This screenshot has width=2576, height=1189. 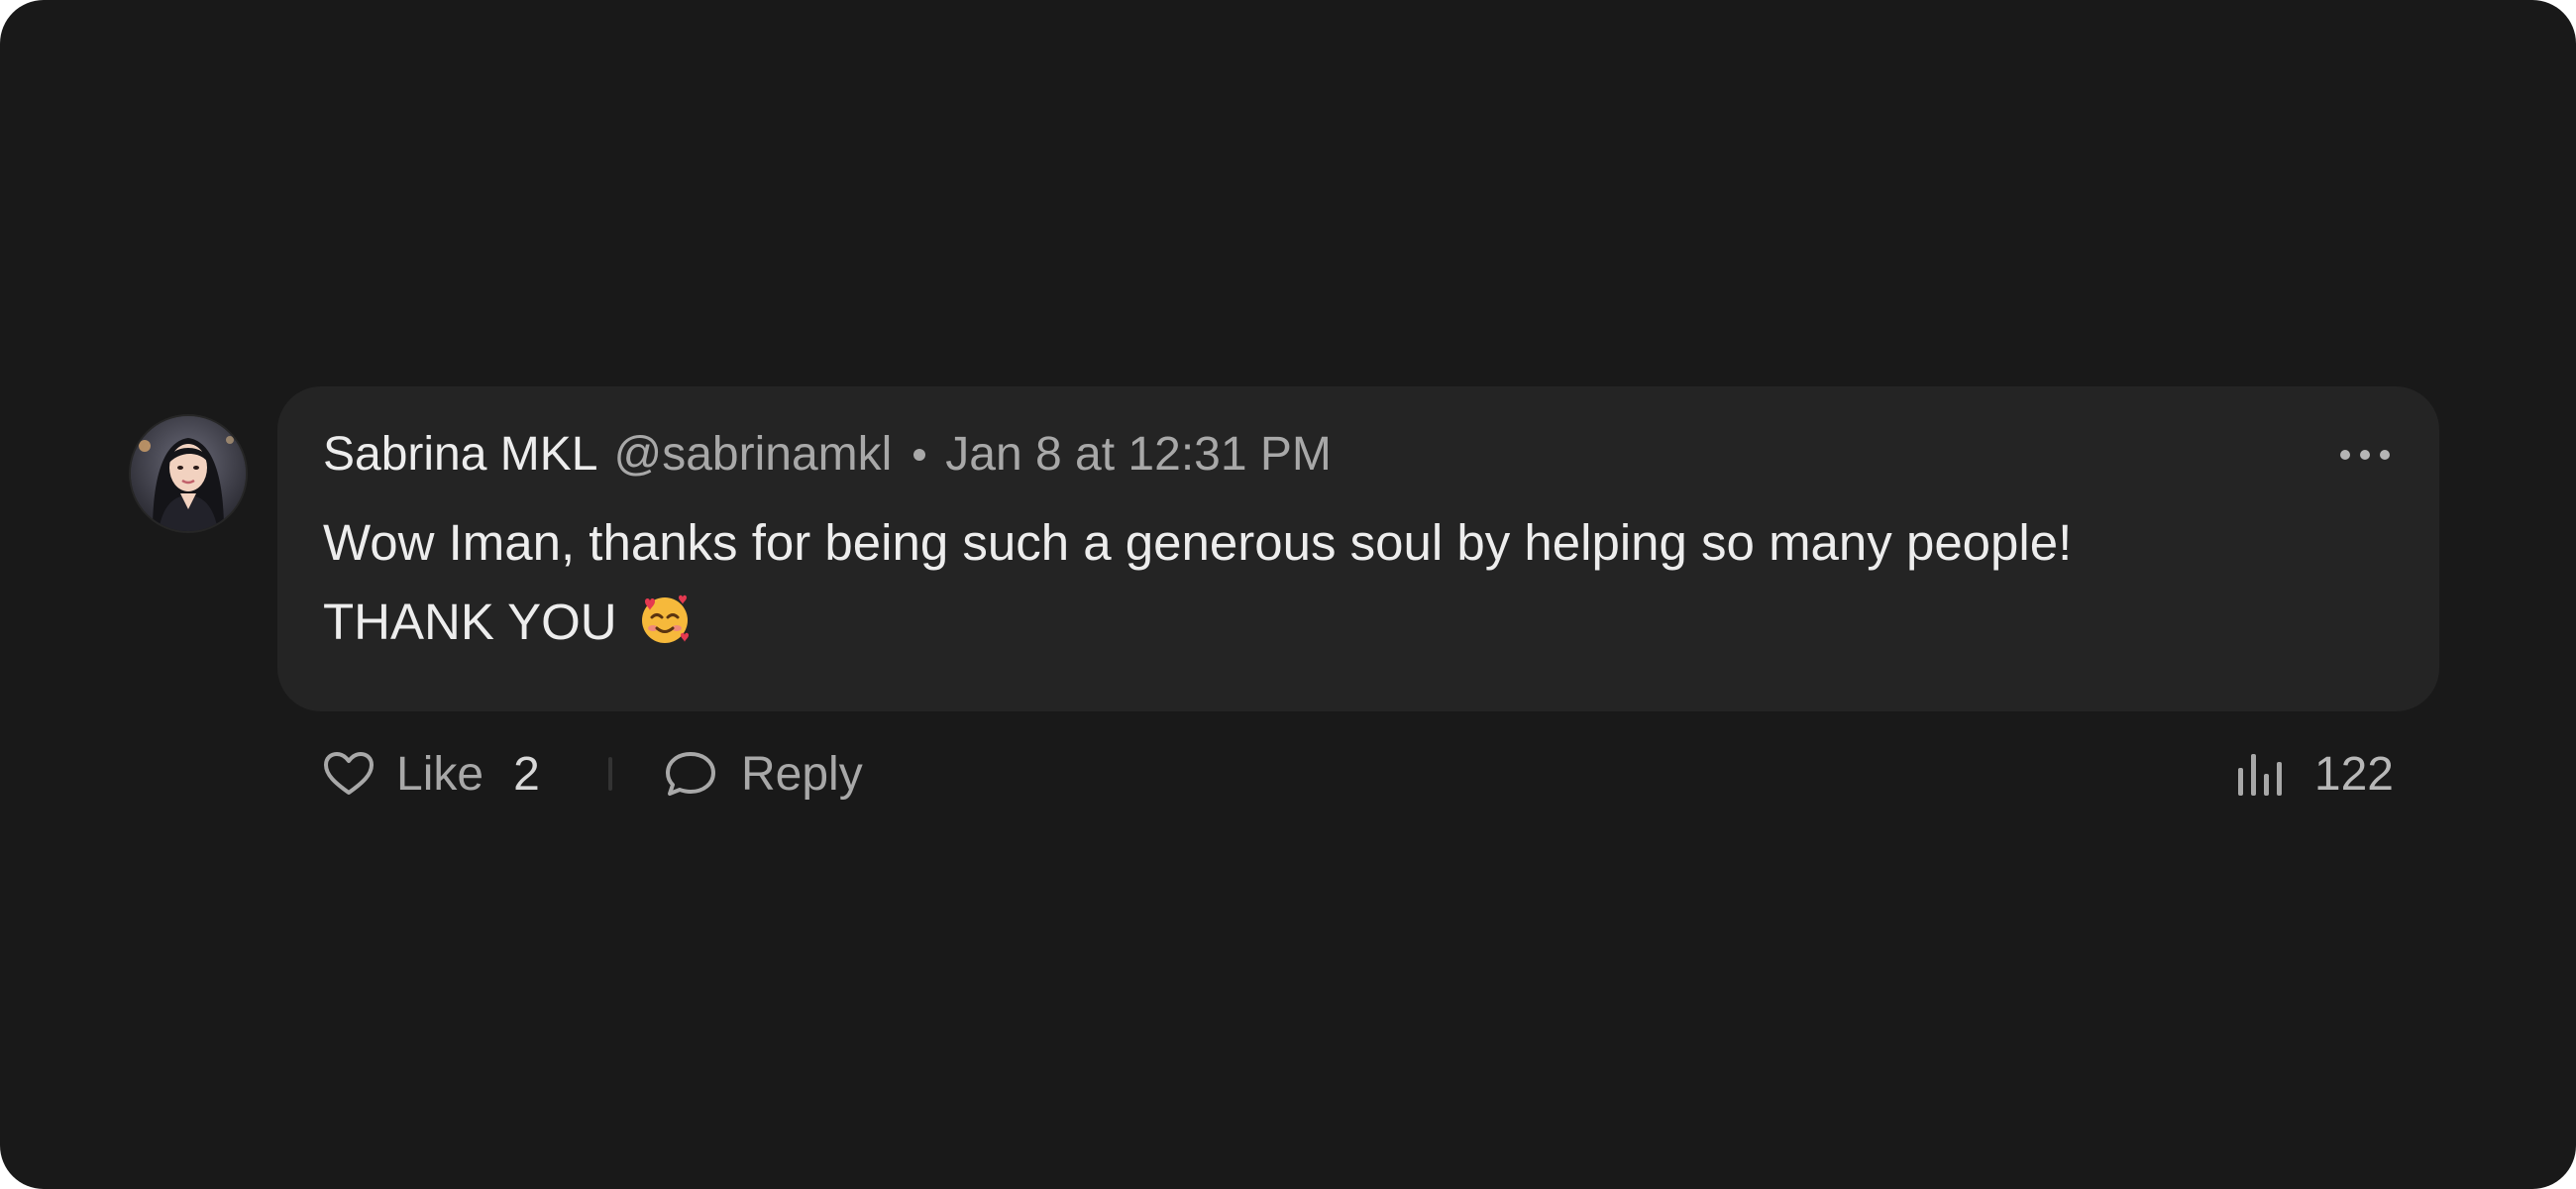 I want to click on separator-dot, so click(x=919, y=455).